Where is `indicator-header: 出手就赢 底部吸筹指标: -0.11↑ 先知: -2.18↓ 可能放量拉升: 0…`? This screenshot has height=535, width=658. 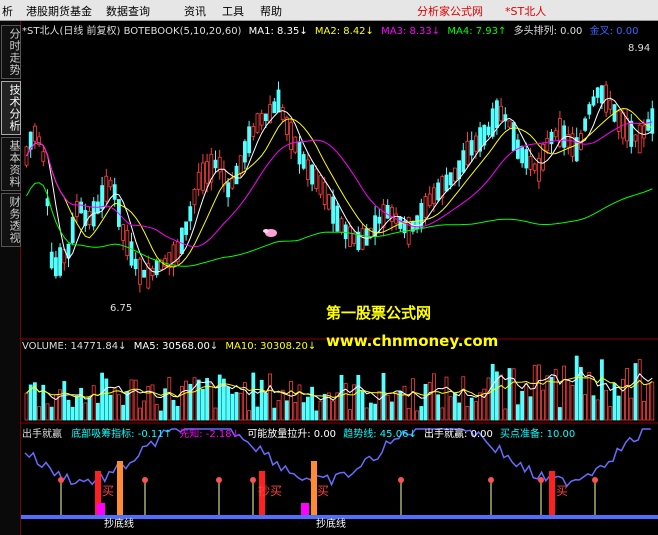 indicator-header: 出手就赢 底部吸筹指标: -0.11↑ 先知: -2.18↓ 可能放量拉升: 0… is located at coordinates (299, 434).